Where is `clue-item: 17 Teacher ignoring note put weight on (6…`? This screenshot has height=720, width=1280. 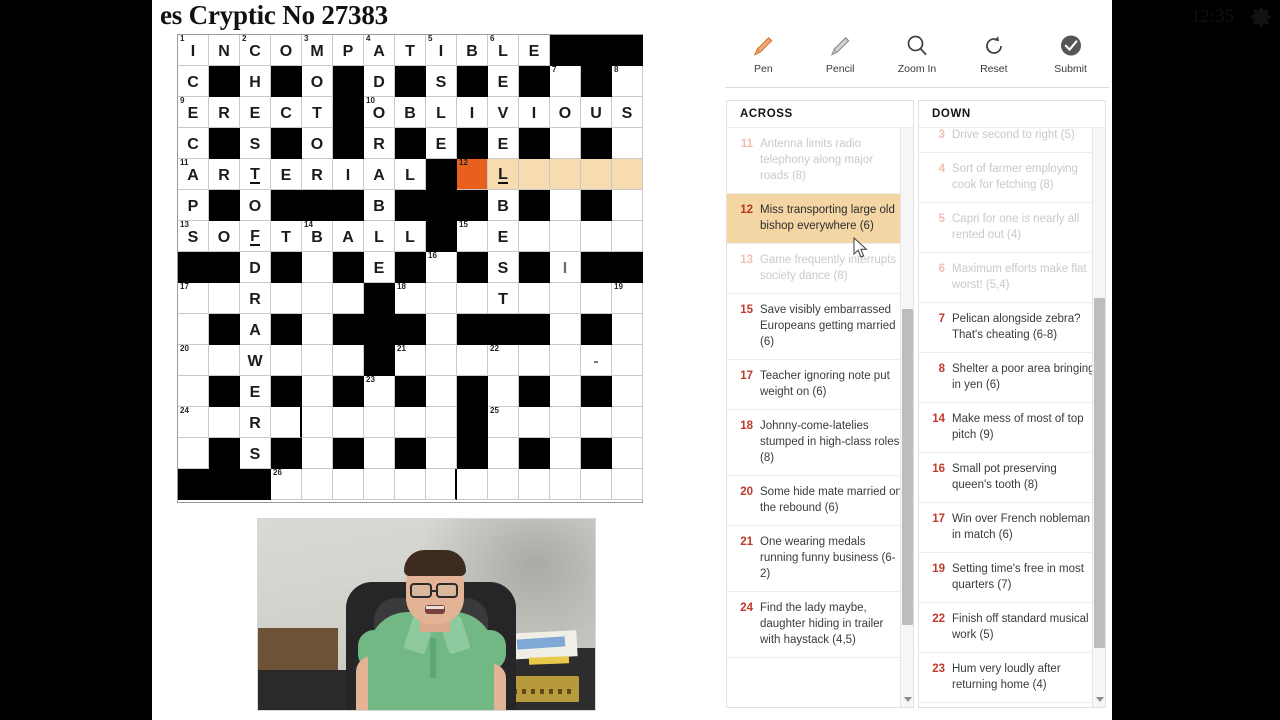 clue-item: 17 Teacher ignoring note put weight on (6… is located at coordinates (820, 385).